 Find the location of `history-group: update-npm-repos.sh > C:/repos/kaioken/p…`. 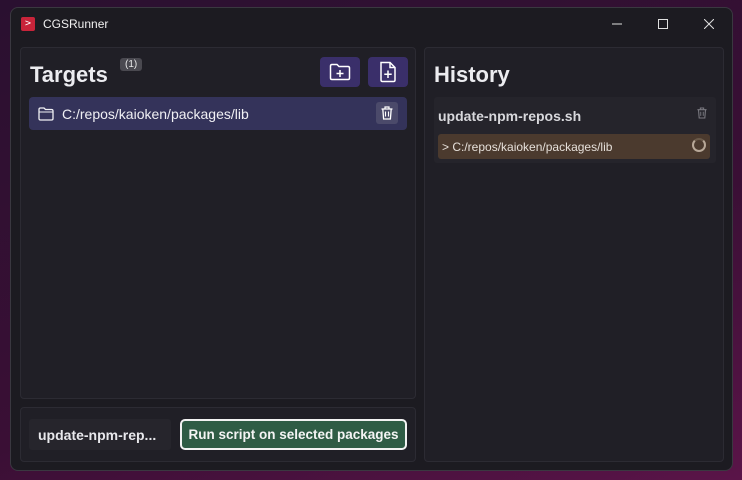

history-group: update-npm-repos.sh > C:/repos/kaioken/p… is located at coordinates (575, 130).